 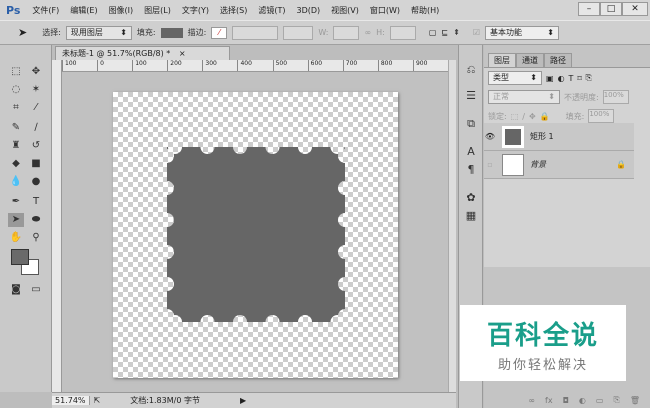 What do you see at coordinates (16, 164) in the screenshot?
I see `eraser-tool-icon: ◆` at bounding box center [16, 164].